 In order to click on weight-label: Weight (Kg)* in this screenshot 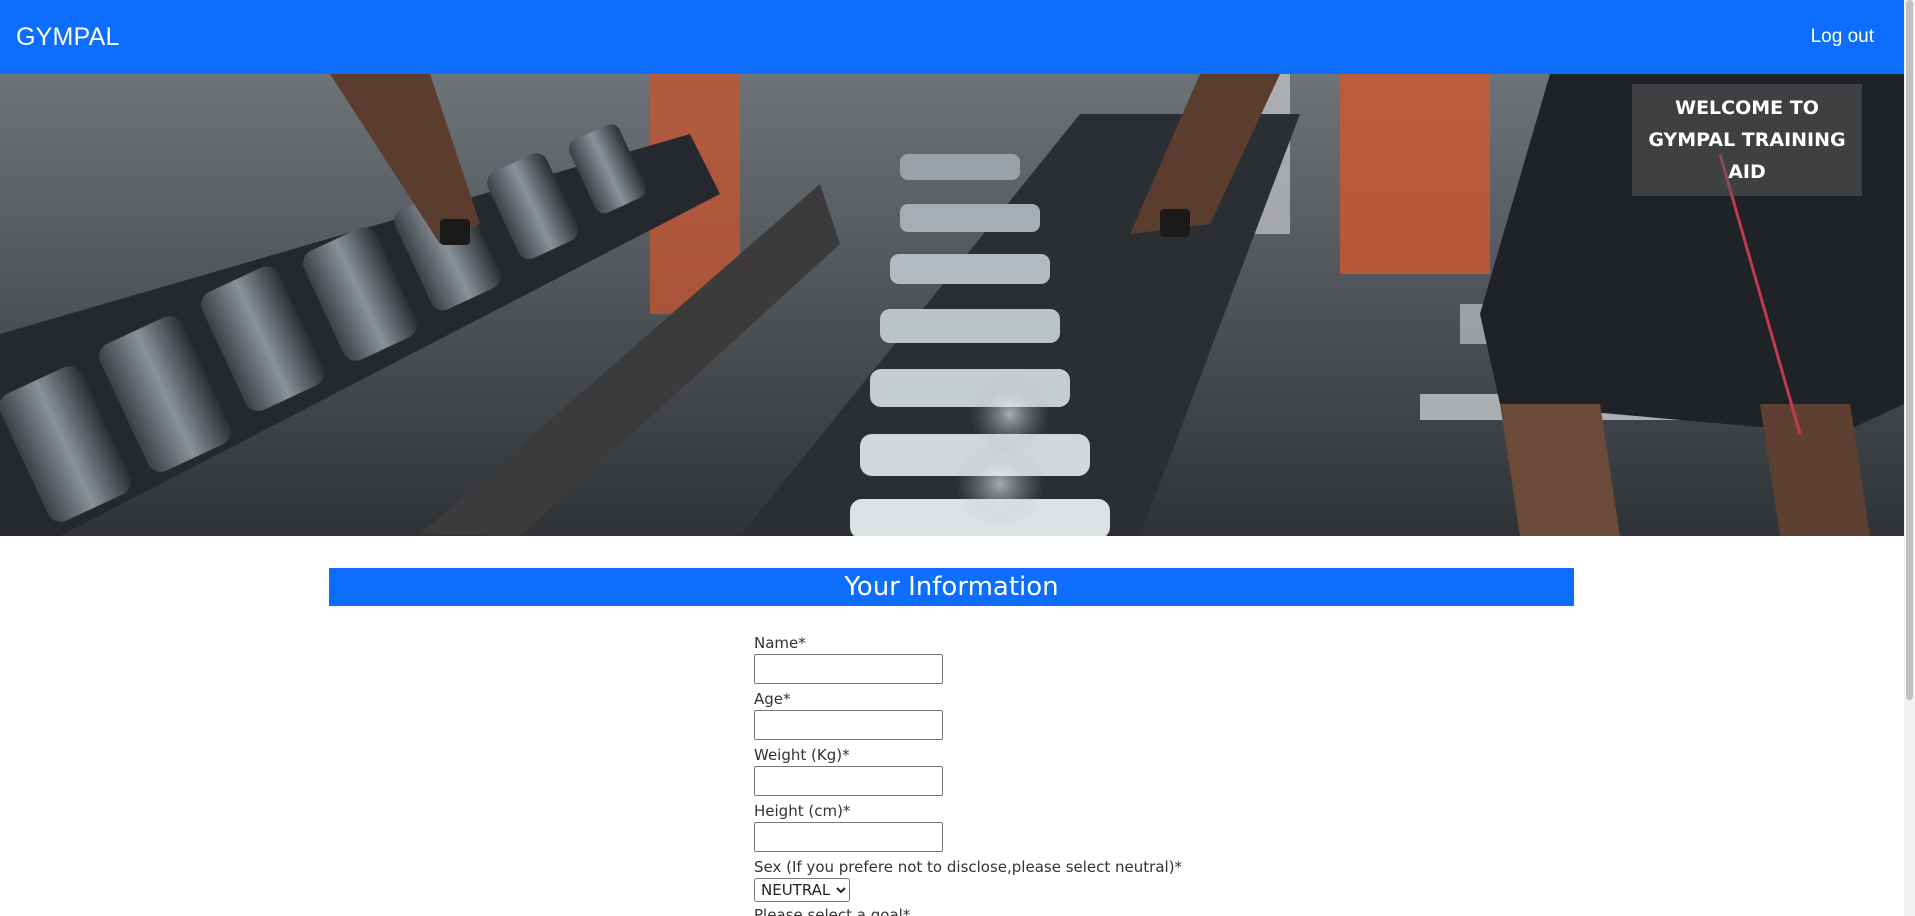, I will do `click(802, 755)`.